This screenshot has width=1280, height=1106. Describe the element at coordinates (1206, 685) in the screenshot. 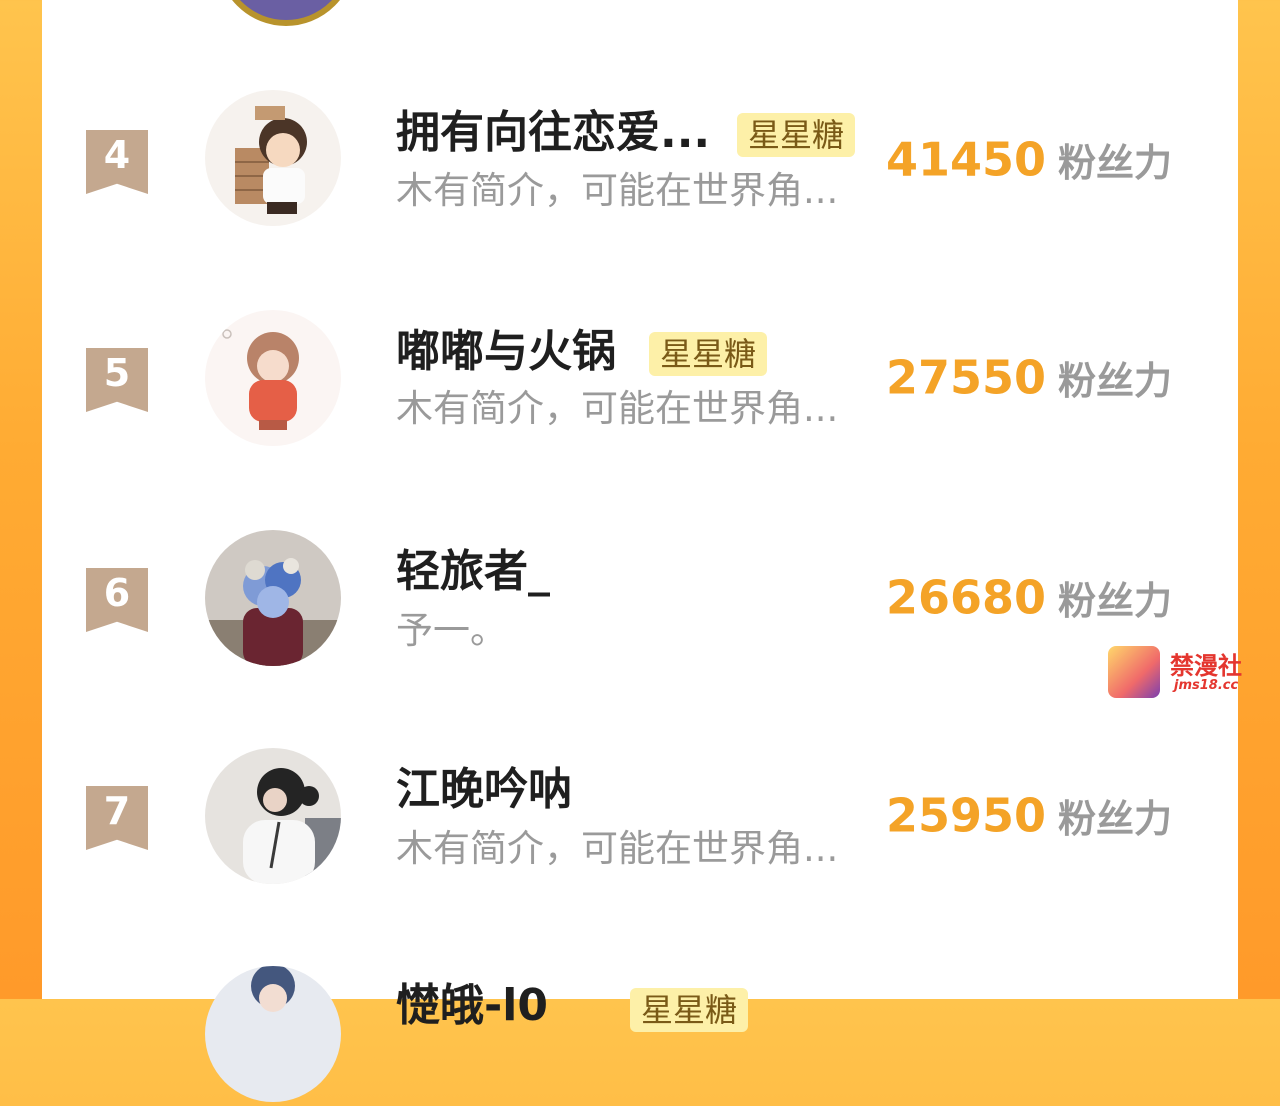

I see `watermark-url: jms18.cc` at that location.